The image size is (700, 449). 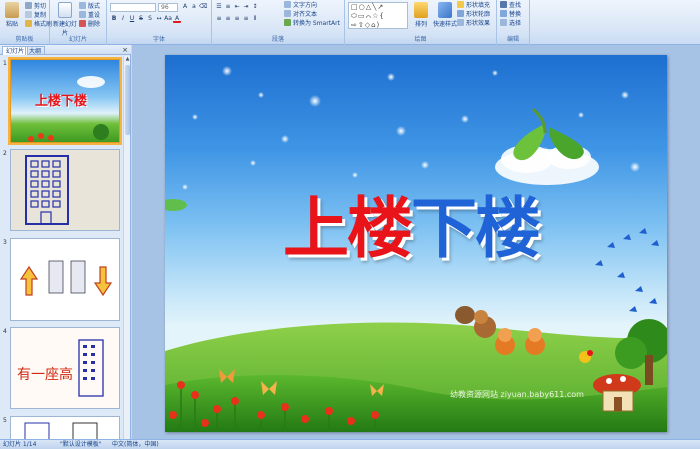 What do you see at coordinates (255, 7) in the screenshot?
I see `line-spacing-icon: ↕` at bounding box center [255, 7].